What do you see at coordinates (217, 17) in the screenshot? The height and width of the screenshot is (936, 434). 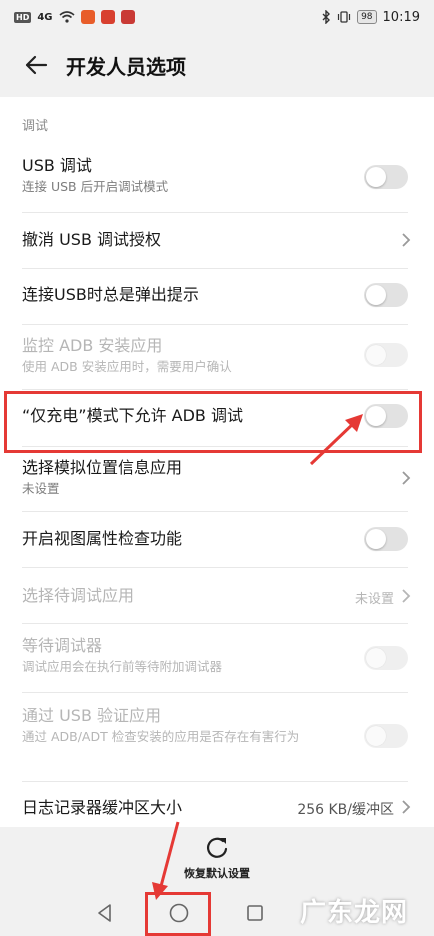 I see `status-bar: HD 4G 98 10:19` at bounding box center [217, 17].